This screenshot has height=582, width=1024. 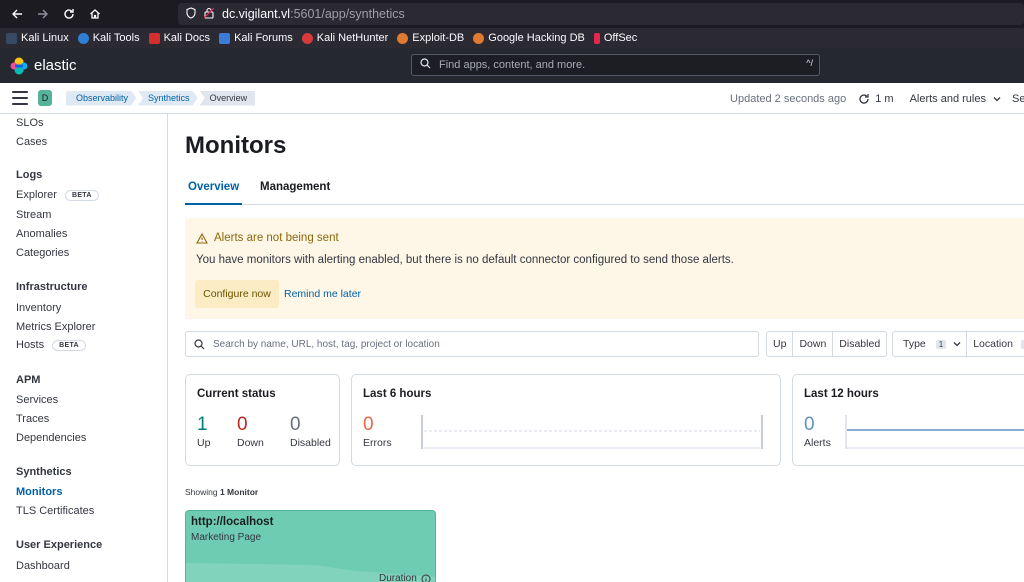 I want to click on sidebar-item-cases: Cases, so click(x=31, y=142).